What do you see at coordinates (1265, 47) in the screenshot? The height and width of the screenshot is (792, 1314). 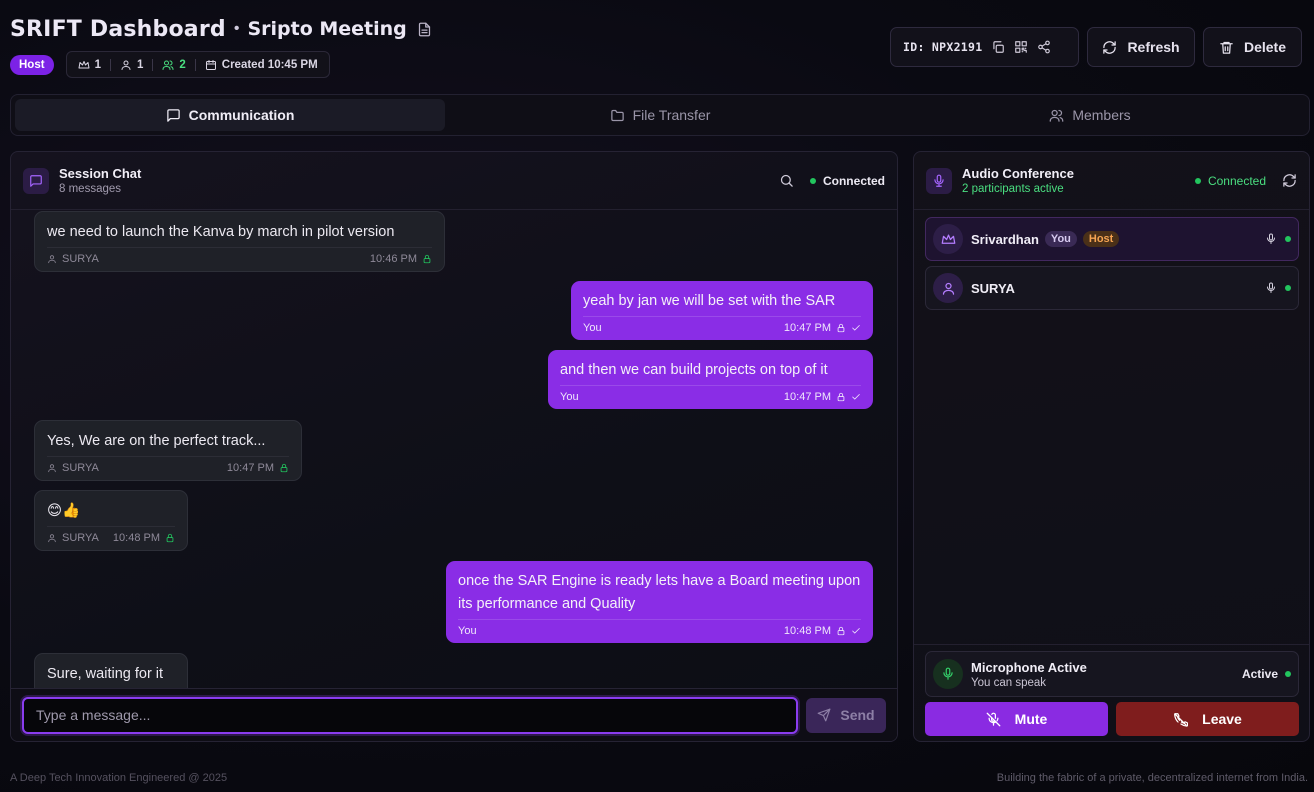 I see `delete-label: Delete` at bounding box center [1265, 47].